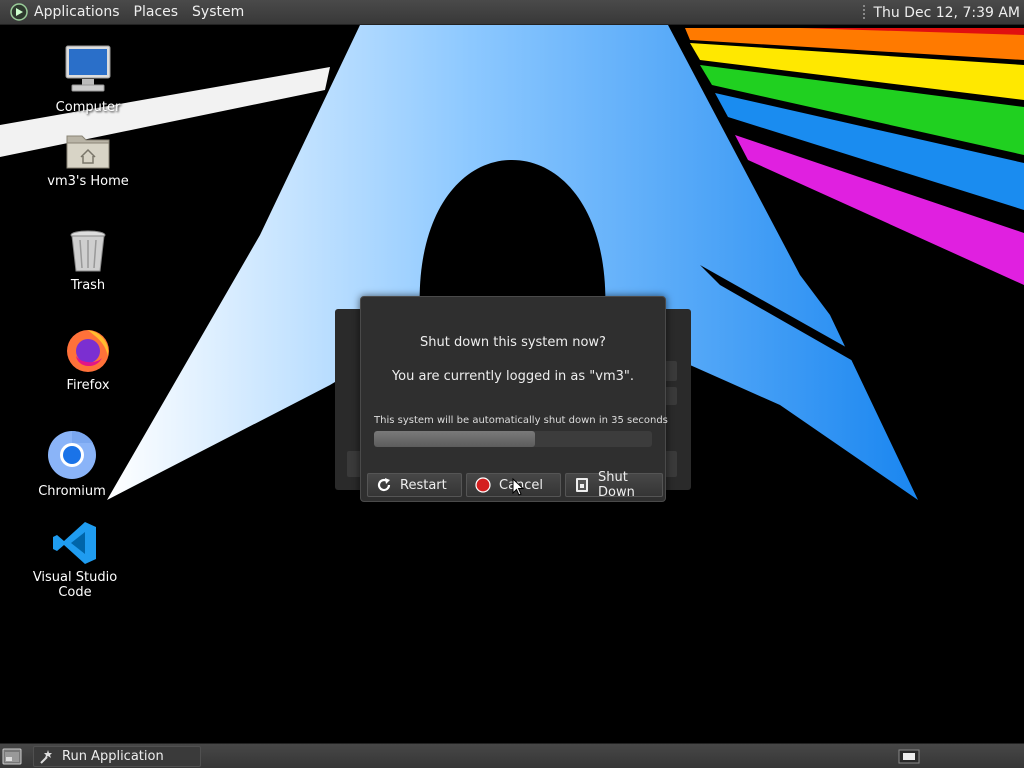 This screenshot has height=768, width=1024. I want to click on desktop-icon-chromium: Chromium, so click(72, 464).